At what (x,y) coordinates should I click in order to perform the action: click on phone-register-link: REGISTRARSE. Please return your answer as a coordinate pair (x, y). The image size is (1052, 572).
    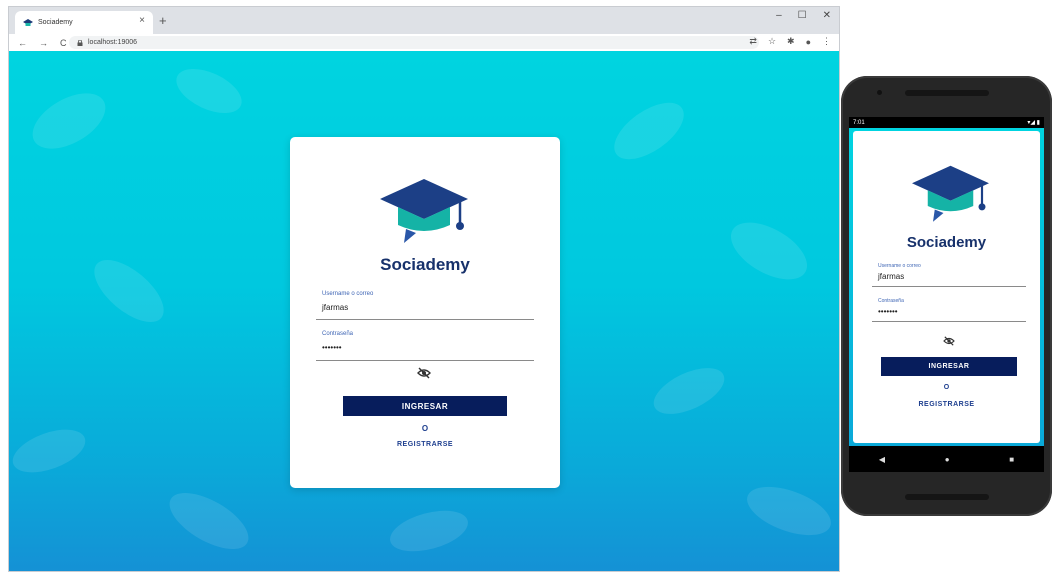
    Looking at the image, I should click on (946, 404).